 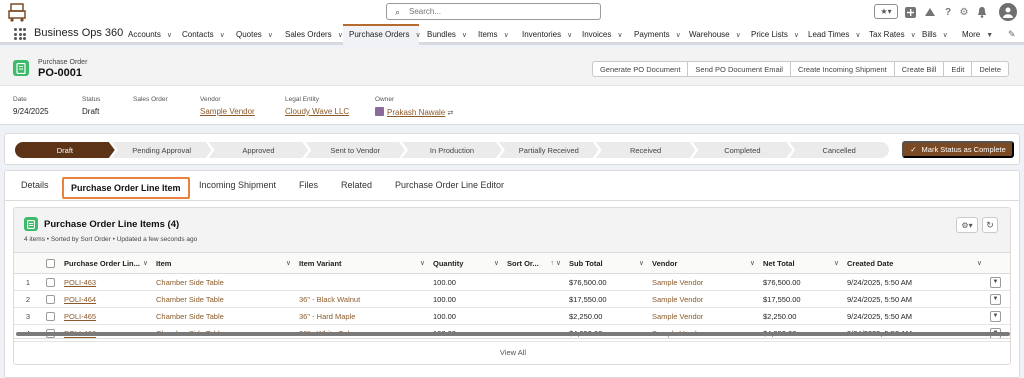 I want to click on nav-item-accounts: Accounts ∨, so click(x=150, y=34).